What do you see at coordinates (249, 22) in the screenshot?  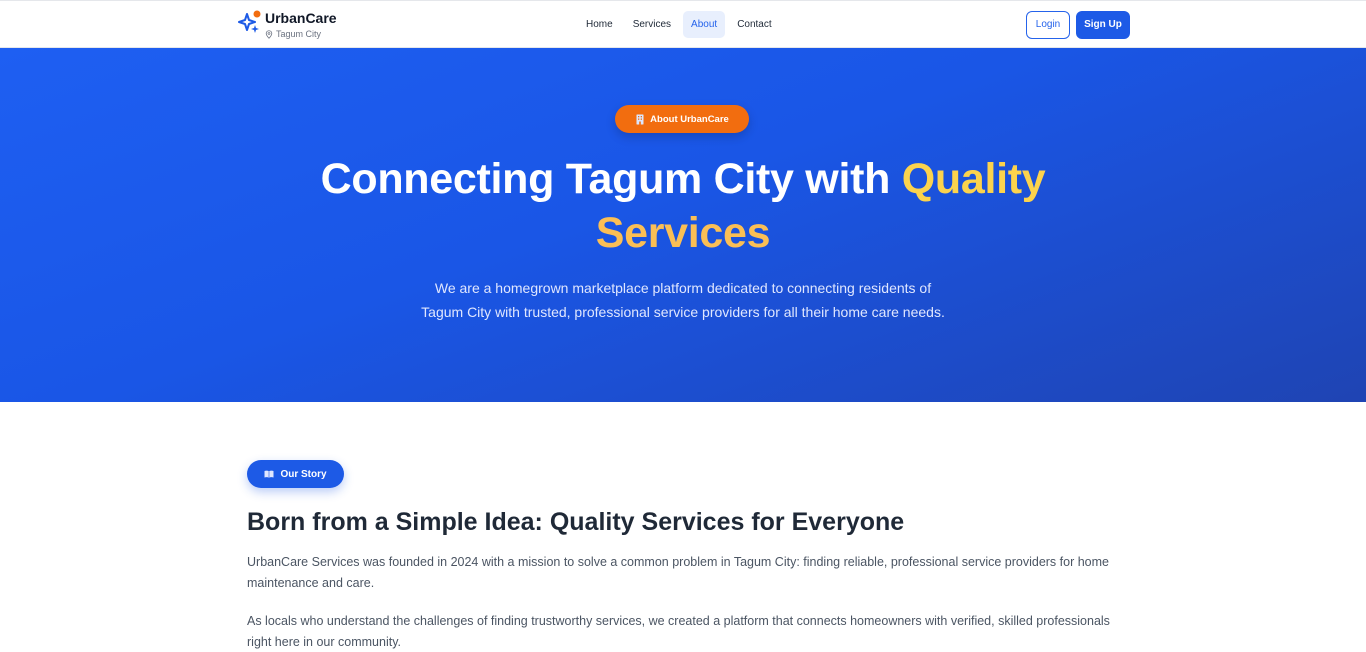 I see `sparkle-logo-icon` at bounding box center [249, 22].